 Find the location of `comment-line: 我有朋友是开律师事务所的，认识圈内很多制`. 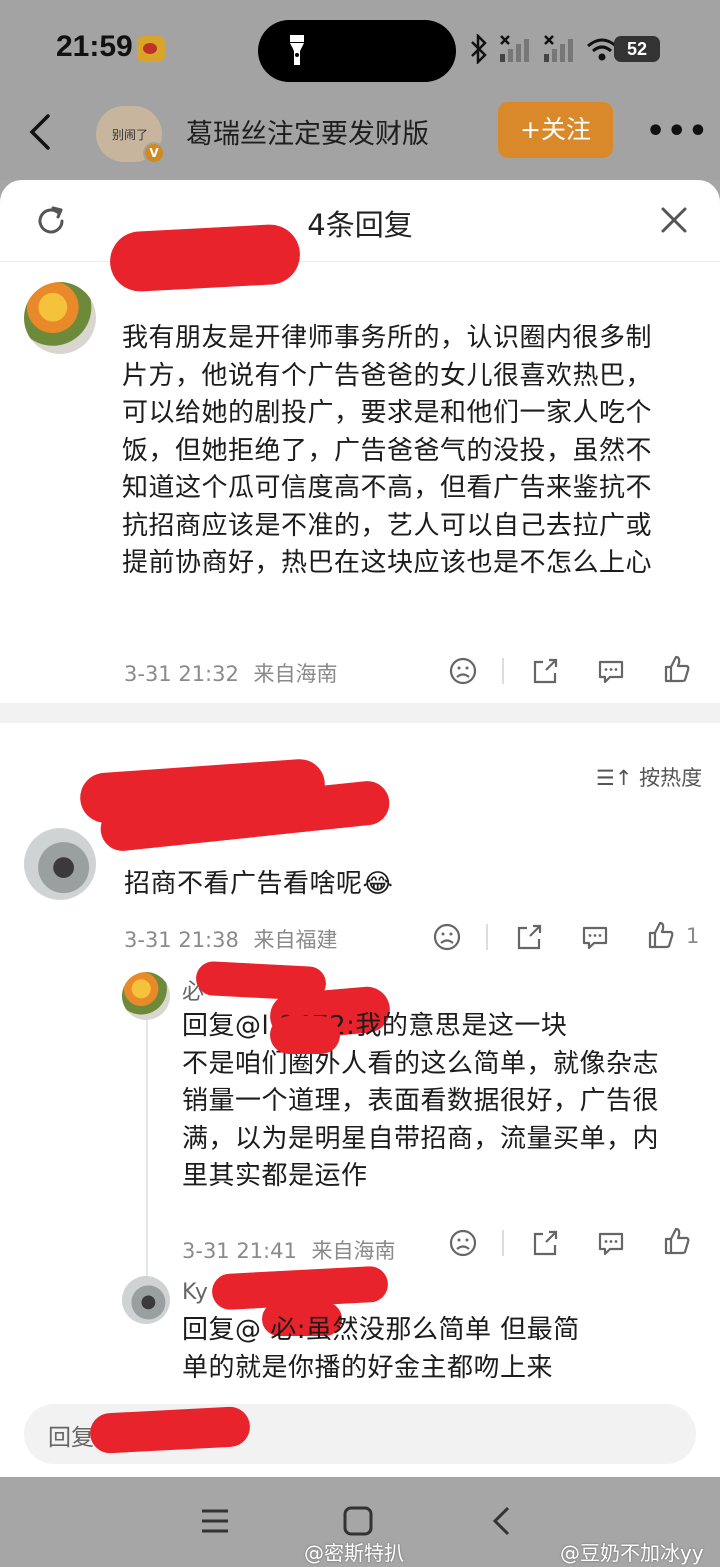

comment-line: 我有朋友是开律师事务所的，认识圈内很多制 is located at coordinates (387, 338).